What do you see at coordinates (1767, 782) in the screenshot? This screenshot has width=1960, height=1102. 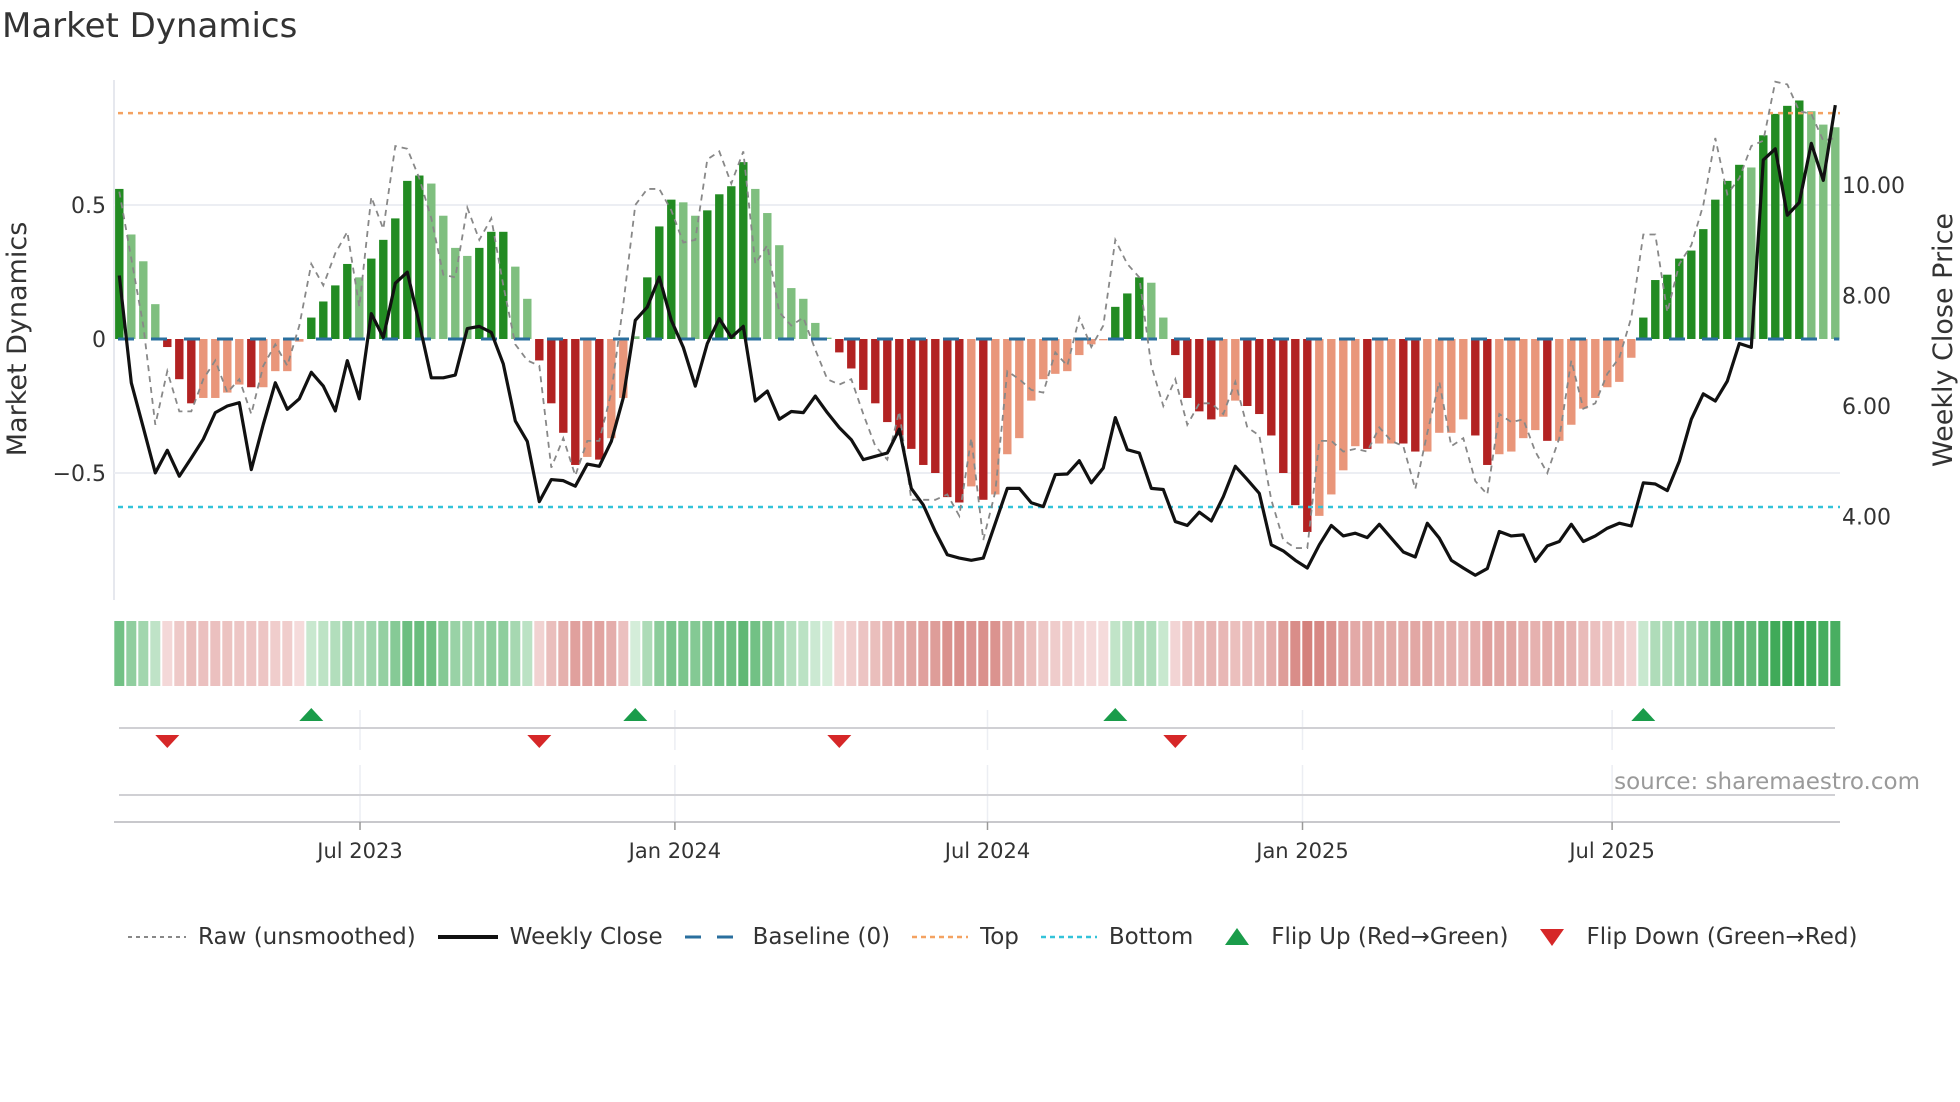 I see `source-label: source: sharemaestro.com` at bounding box center [1767, 782].